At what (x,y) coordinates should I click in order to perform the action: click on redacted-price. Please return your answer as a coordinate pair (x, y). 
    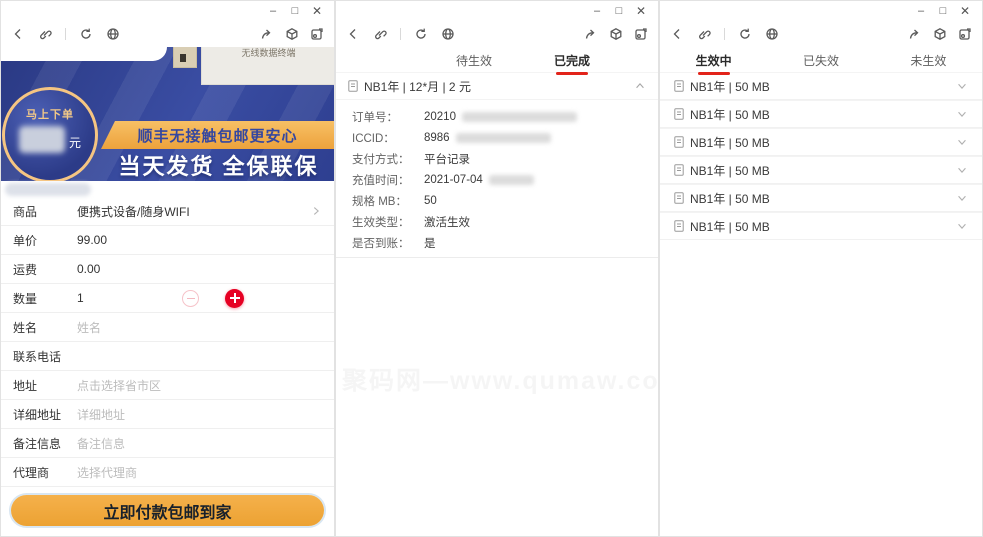
    Looking at the image, I should click on (41, 139).